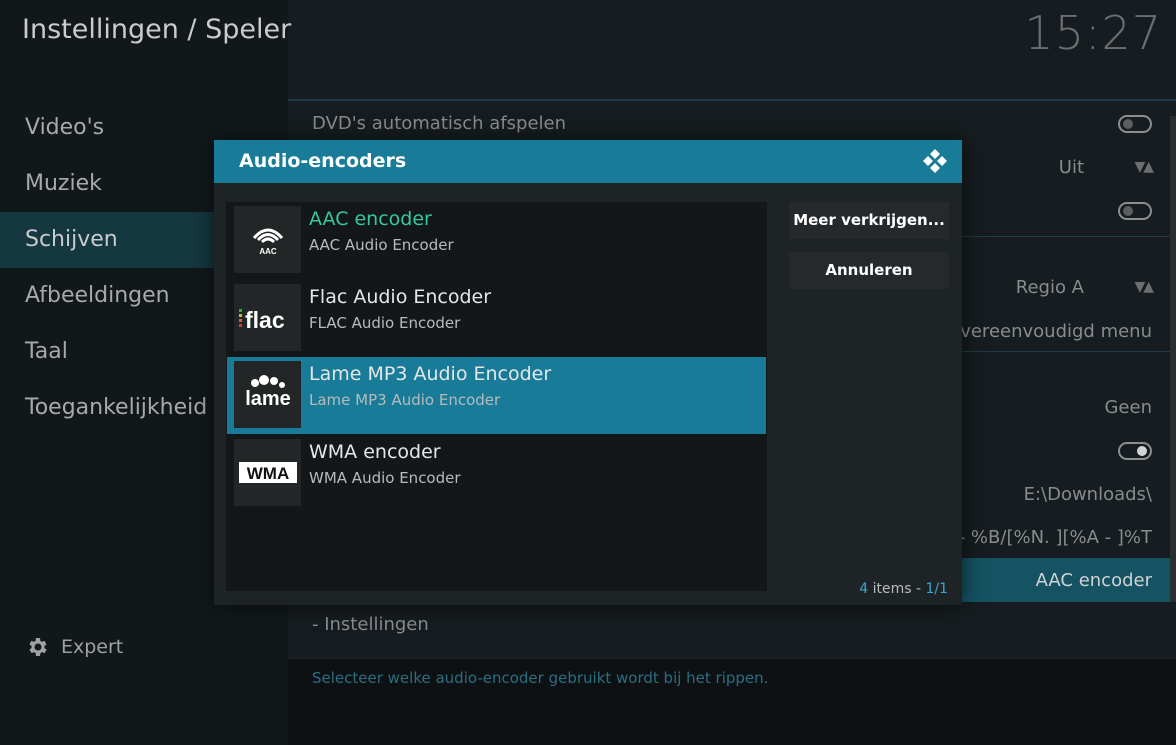 The image size is (1176, 745). I want to click on flac-logo-icon: flac, so click(261, 320).